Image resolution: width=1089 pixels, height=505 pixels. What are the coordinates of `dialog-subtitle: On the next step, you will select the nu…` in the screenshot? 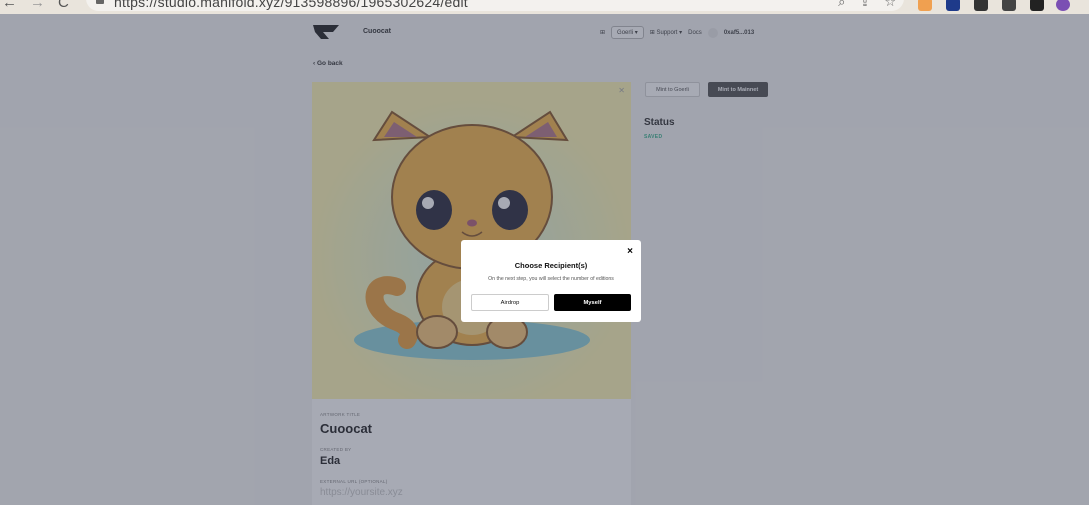 It's located at (551, 279).